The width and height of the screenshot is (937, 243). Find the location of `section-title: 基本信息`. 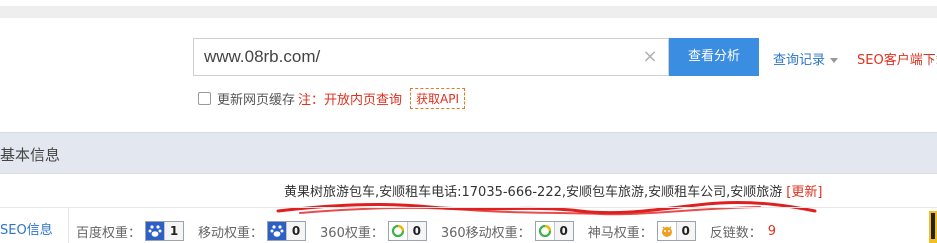

section-title: 基本信息 is located at coordinates (30, 155).